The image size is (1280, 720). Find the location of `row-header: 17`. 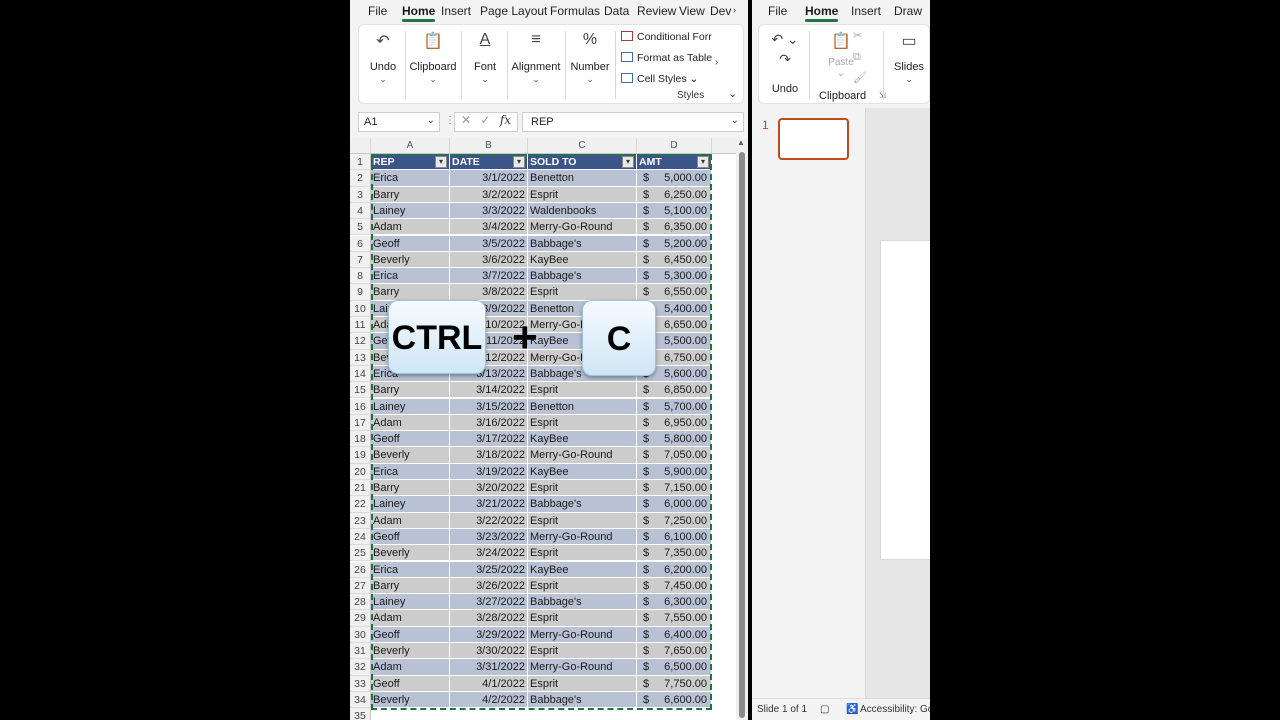

row-header: 17 is located at coordinates (360, 423).